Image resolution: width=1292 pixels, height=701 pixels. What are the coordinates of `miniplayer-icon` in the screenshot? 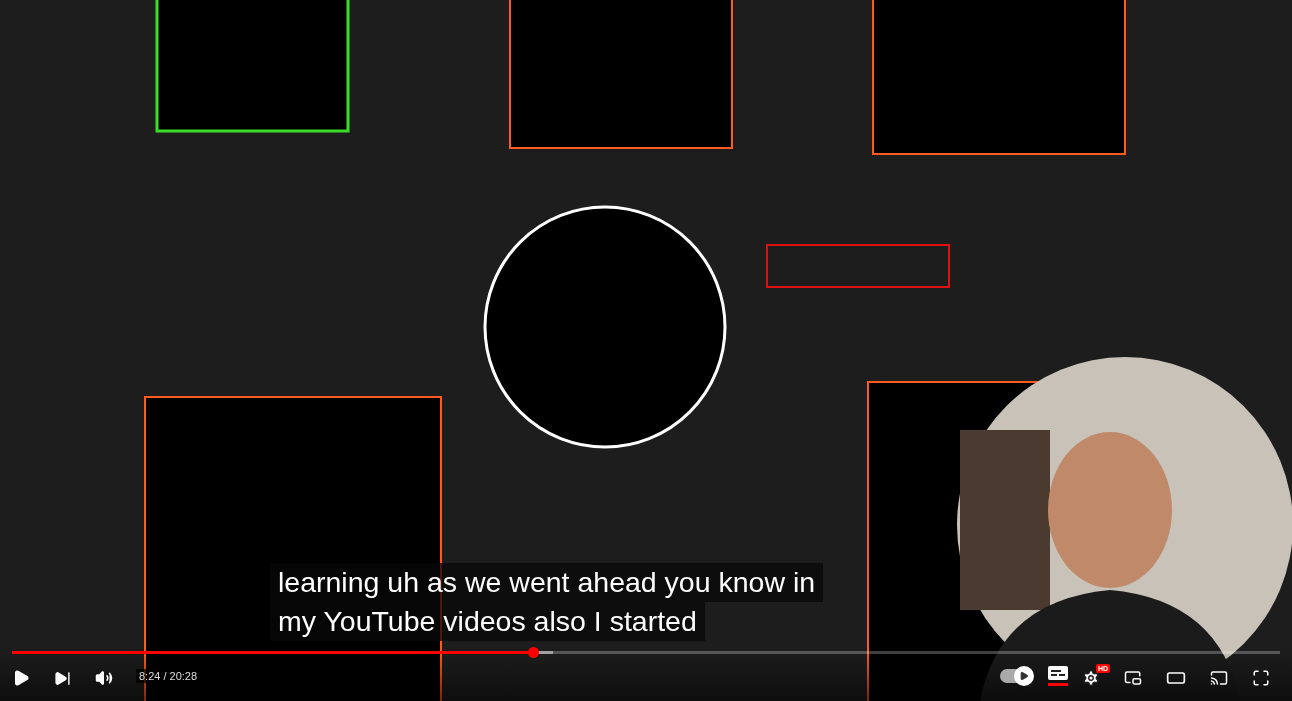 It's located at (1133, 678).